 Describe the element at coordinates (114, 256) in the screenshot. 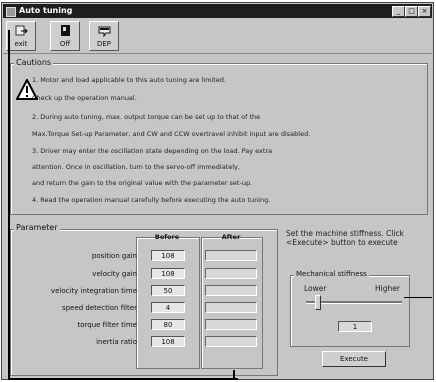

I see `param-label: position gain` at that location.